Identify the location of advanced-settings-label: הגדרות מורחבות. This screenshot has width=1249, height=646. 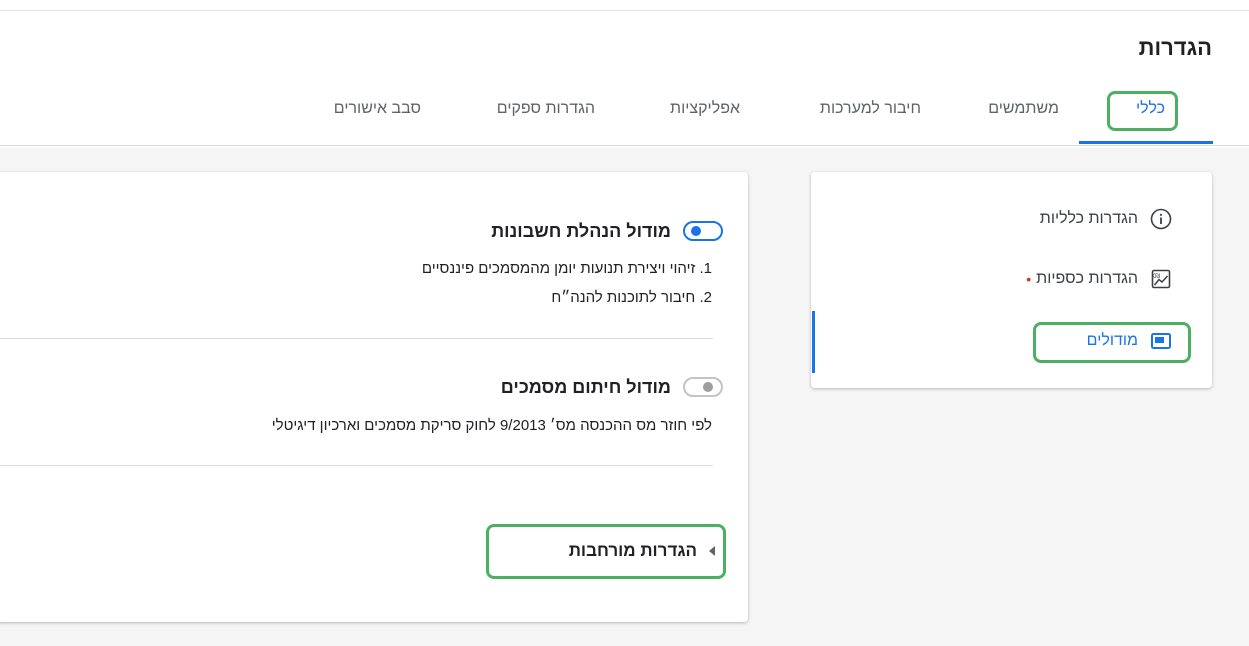
(632, 550).